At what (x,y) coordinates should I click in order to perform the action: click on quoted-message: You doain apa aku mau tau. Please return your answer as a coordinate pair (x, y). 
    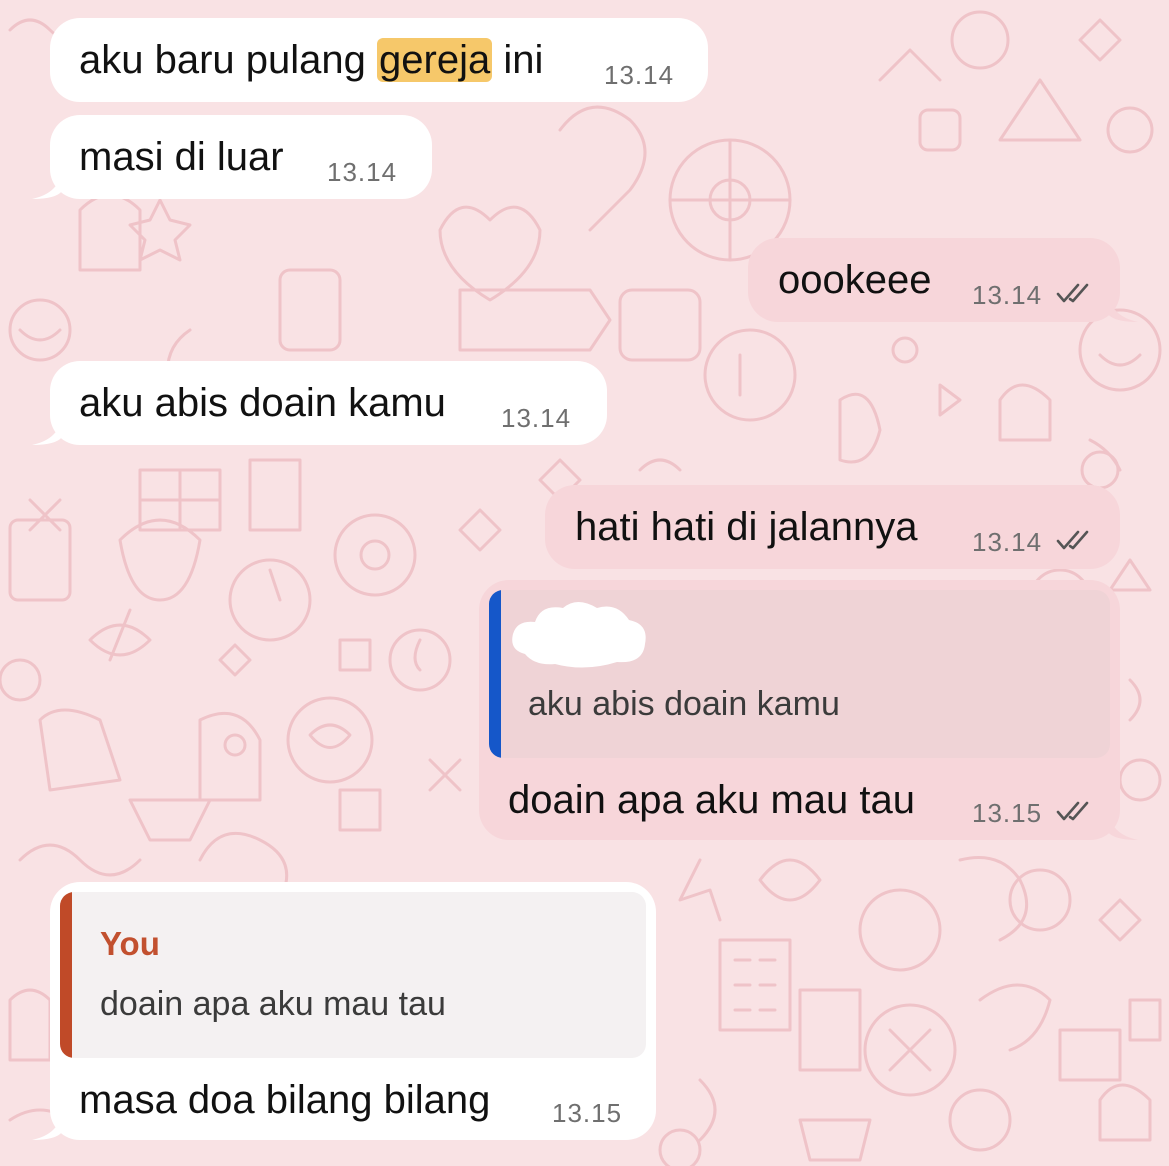
    Looking at the image, I should click on (353, 975).